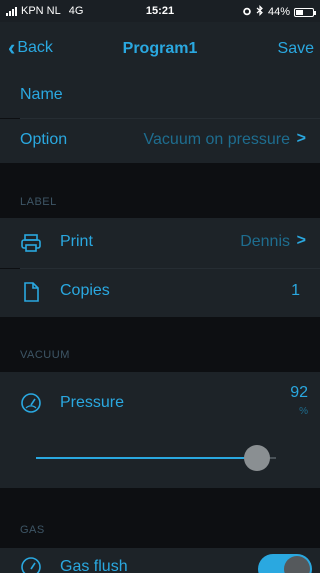 Image resolution: width=320 pixels, height=573 pixels. I want to click on pressure-value: 92, so click(299, 392).